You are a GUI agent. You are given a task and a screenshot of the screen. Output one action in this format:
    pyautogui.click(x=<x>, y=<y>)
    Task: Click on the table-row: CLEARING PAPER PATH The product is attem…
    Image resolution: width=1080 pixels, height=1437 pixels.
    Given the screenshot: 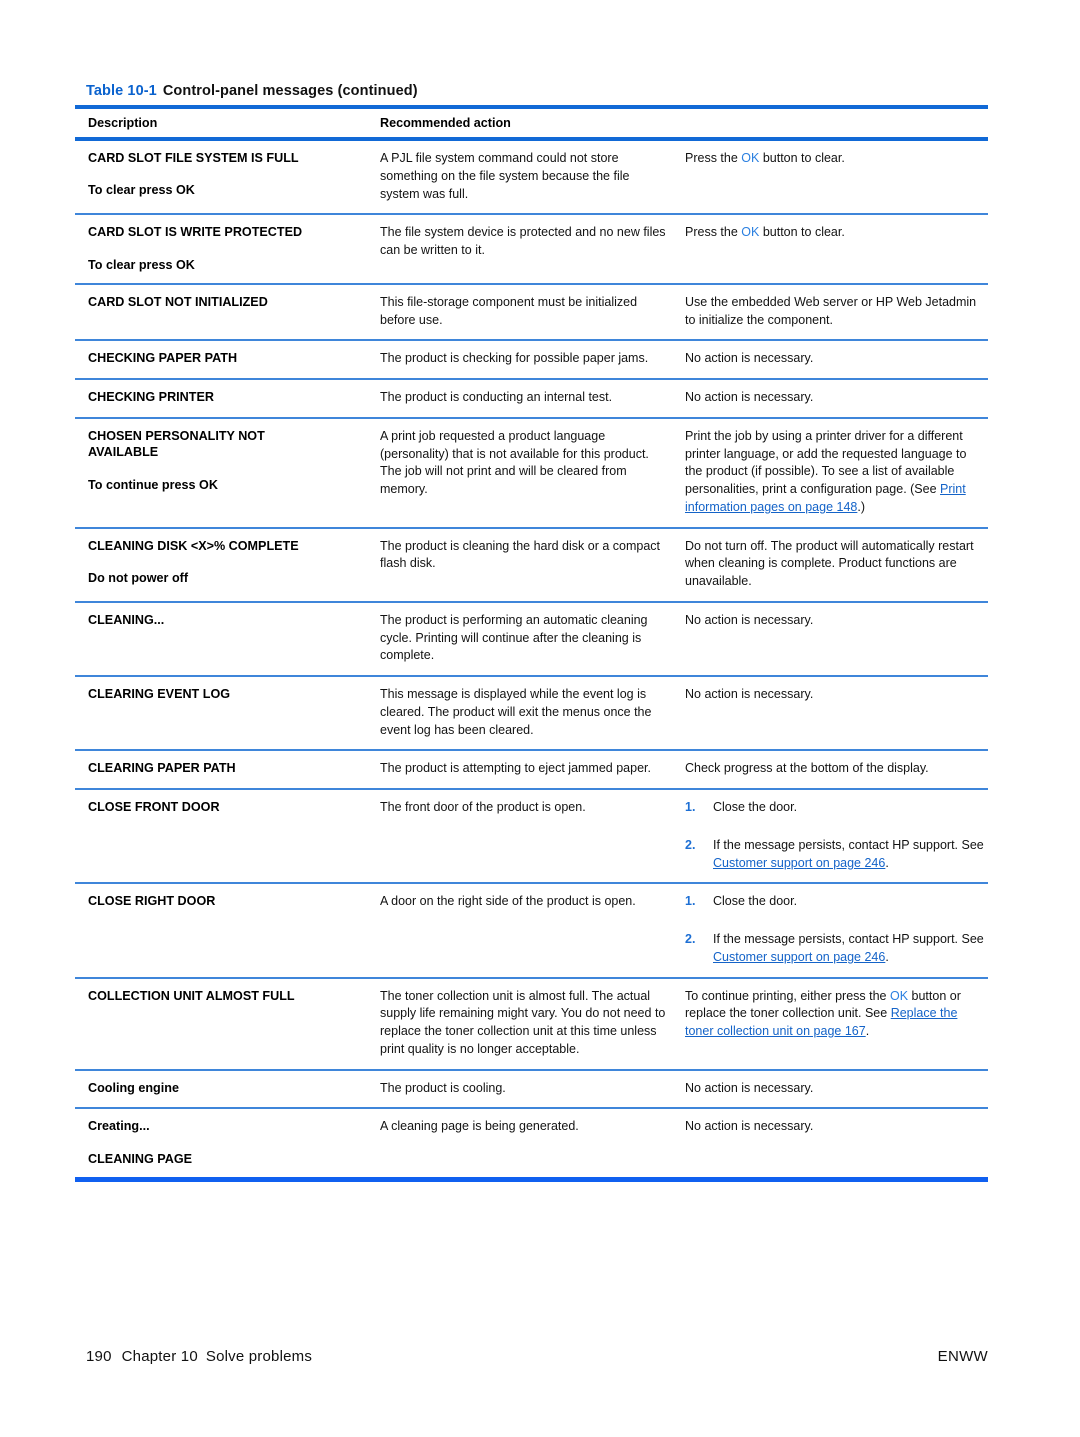 What is the action you would take?
    pyautogui.click(x=531, y=769)
    